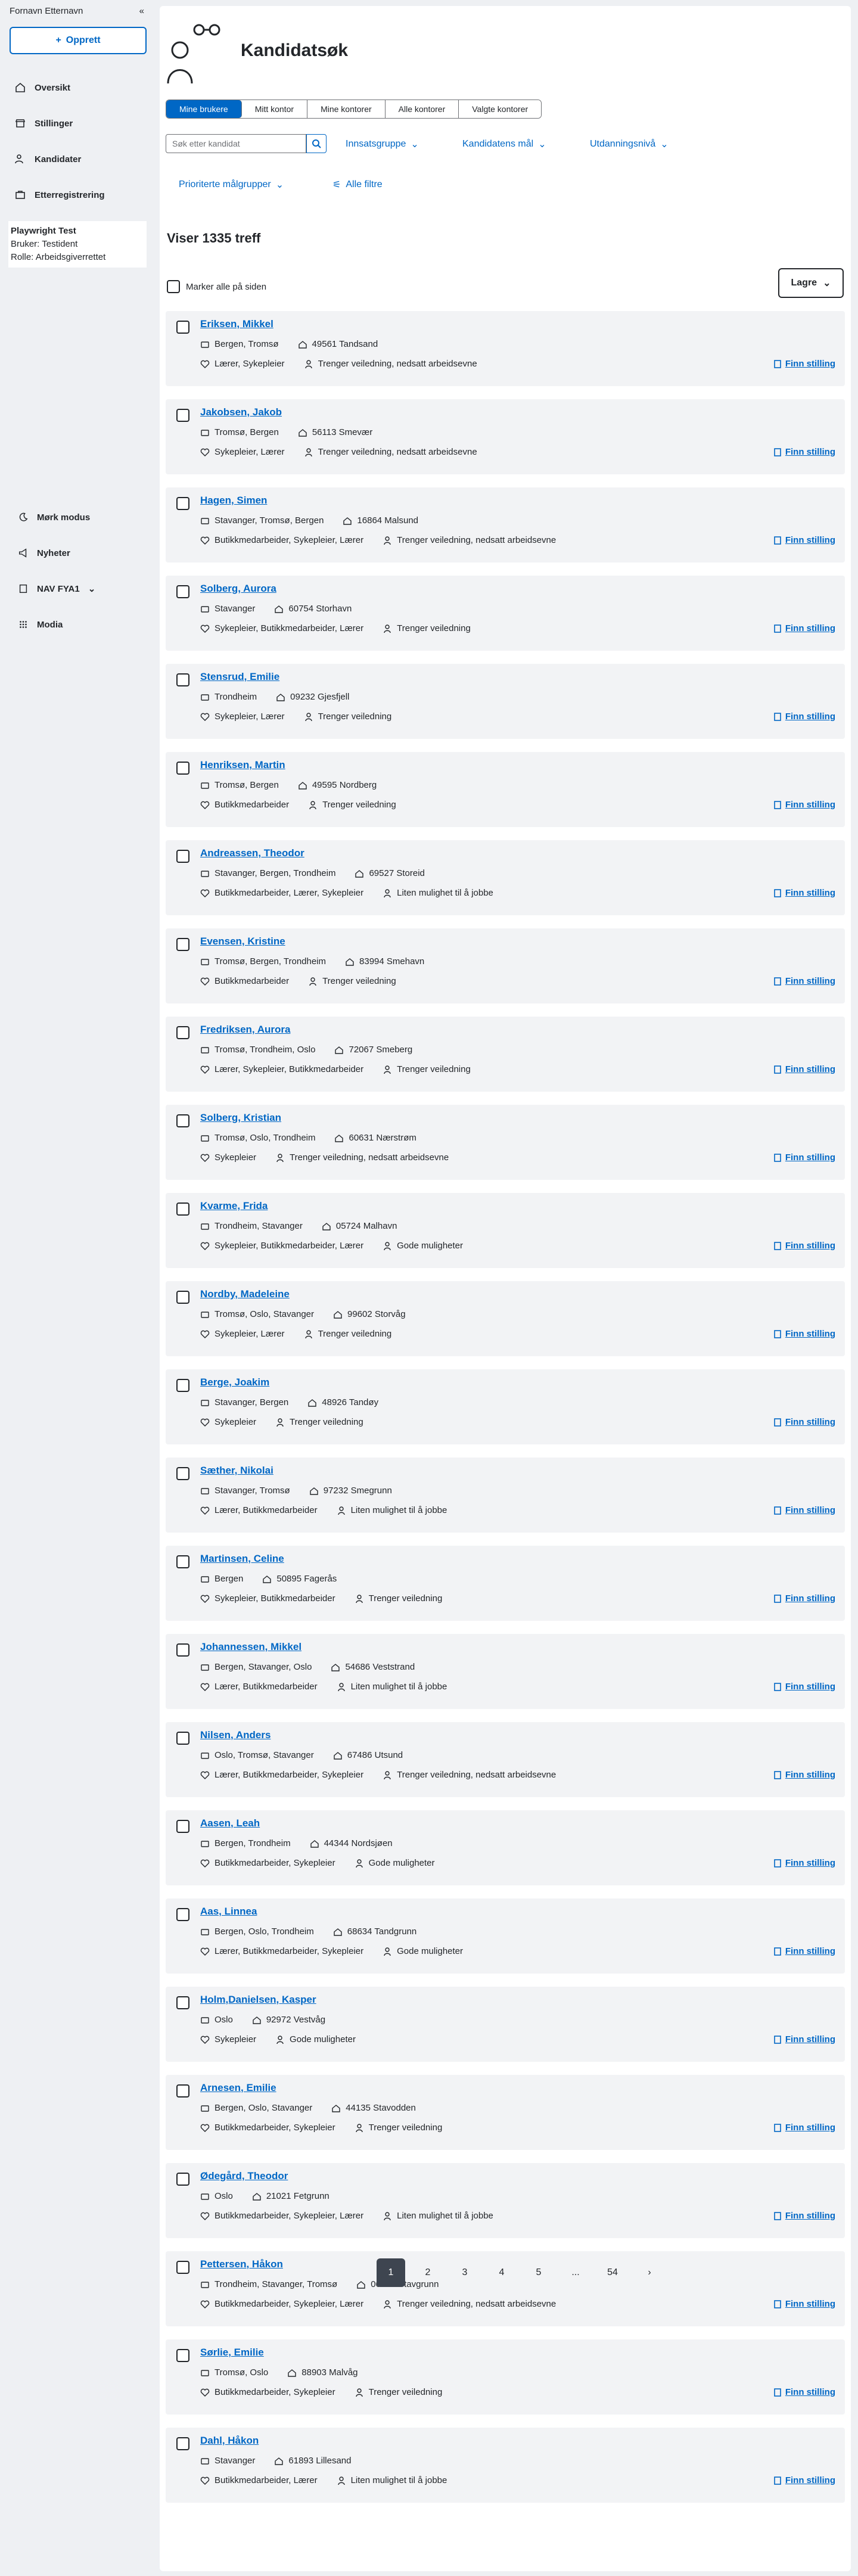 The width and height of the screenshot is (858, 2576). I want to click on tab-mine-kontorer: Mine kontorer, so click(346, 109).